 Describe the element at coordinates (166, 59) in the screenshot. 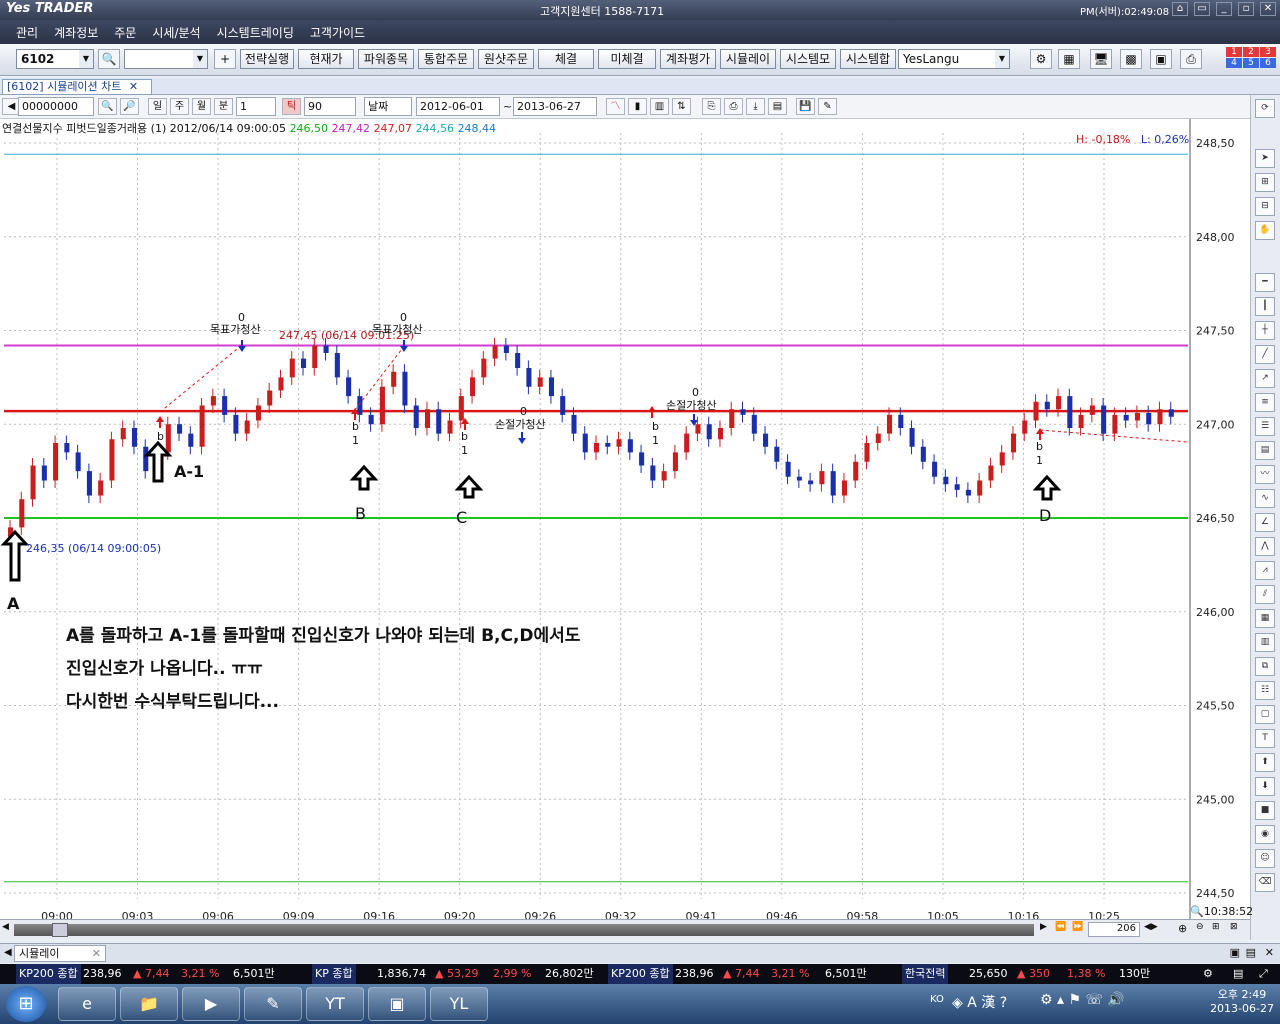

I see `screen-name-input: ▼` at that location.